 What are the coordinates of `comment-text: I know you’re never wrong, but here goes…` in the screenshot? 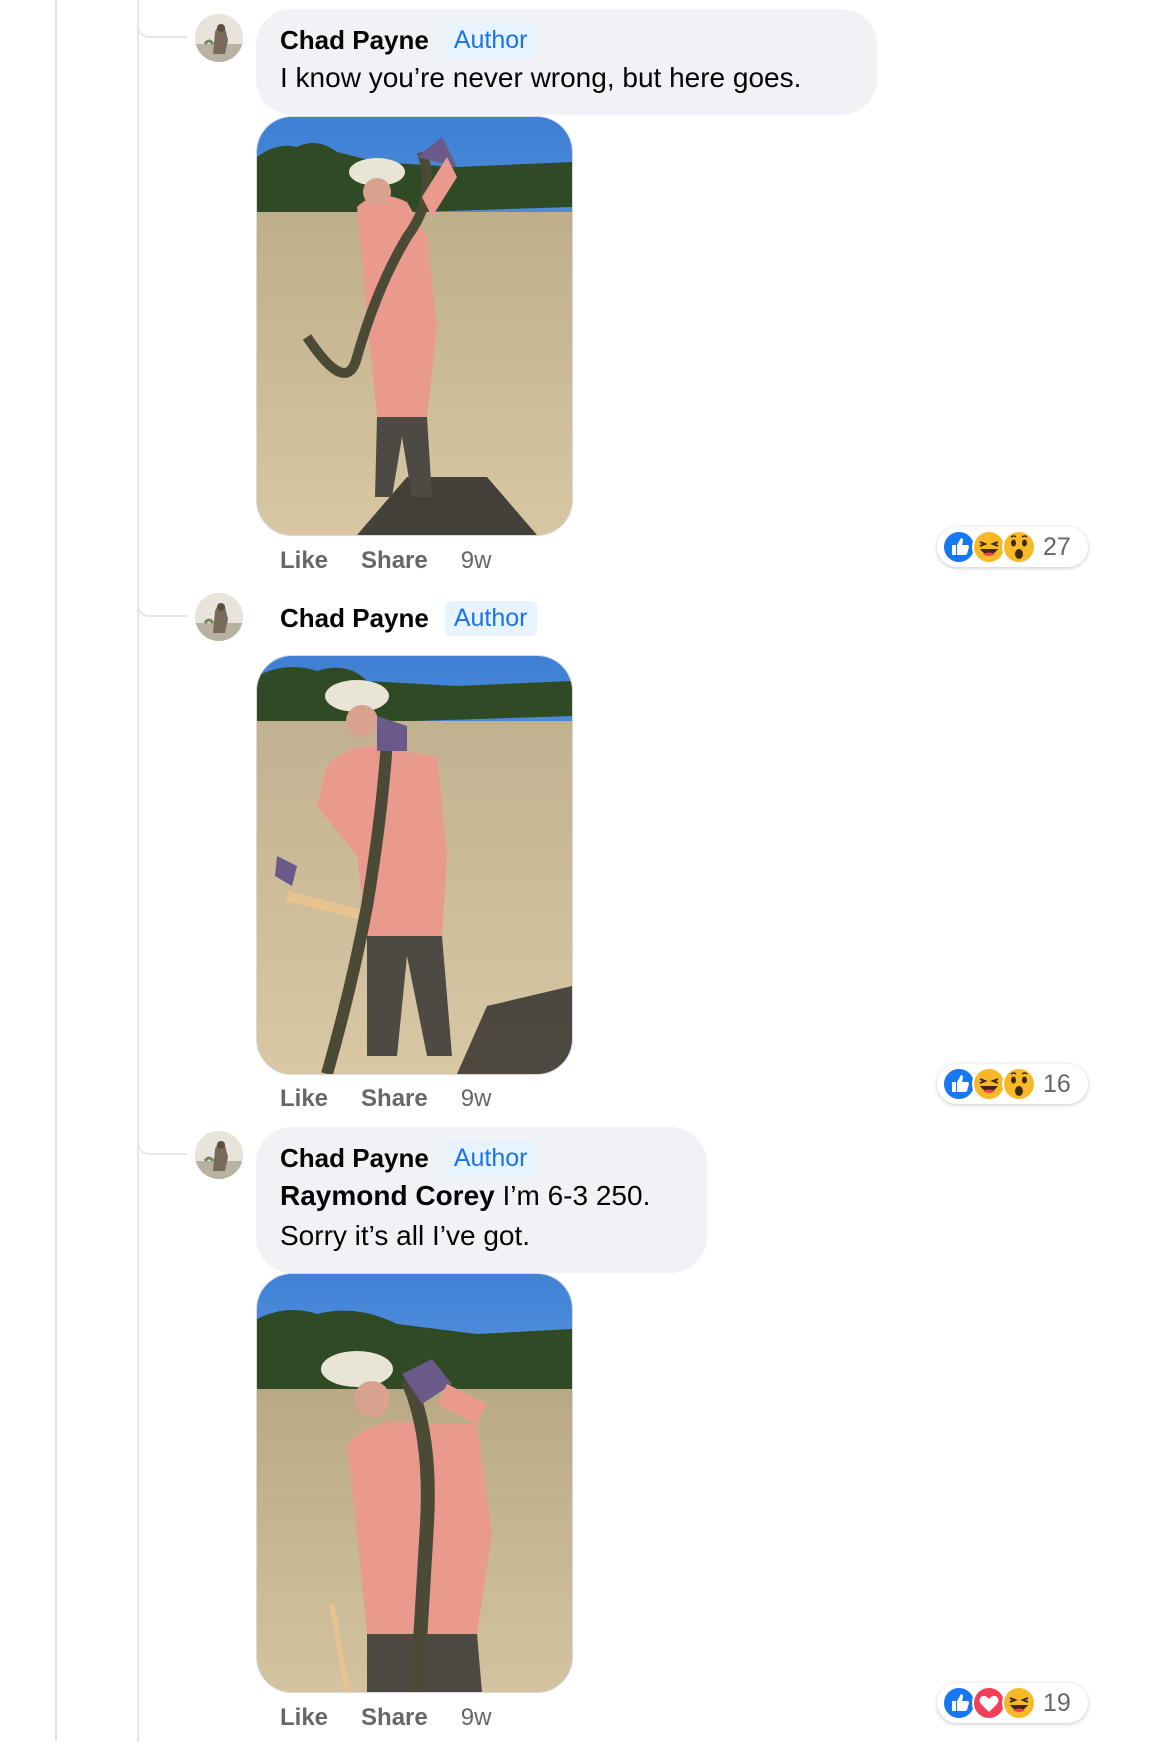 It's located at (541, 77).